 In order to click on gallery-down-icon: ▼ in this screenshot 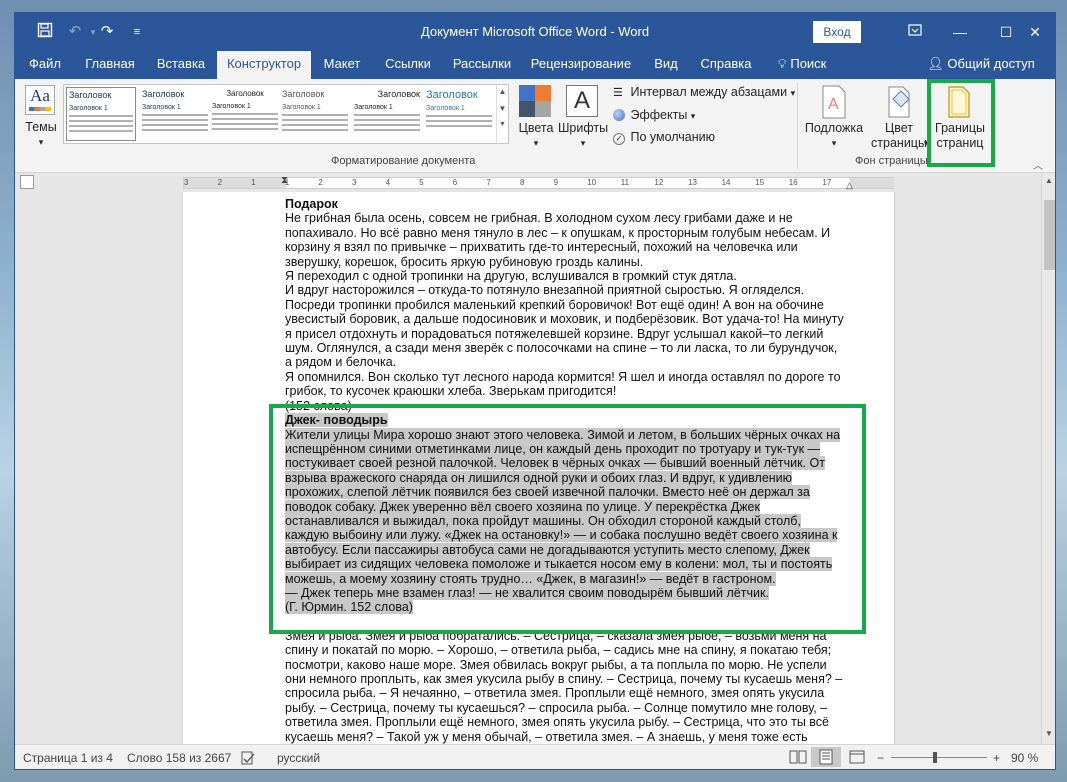, I will do `click(502, 108)`.